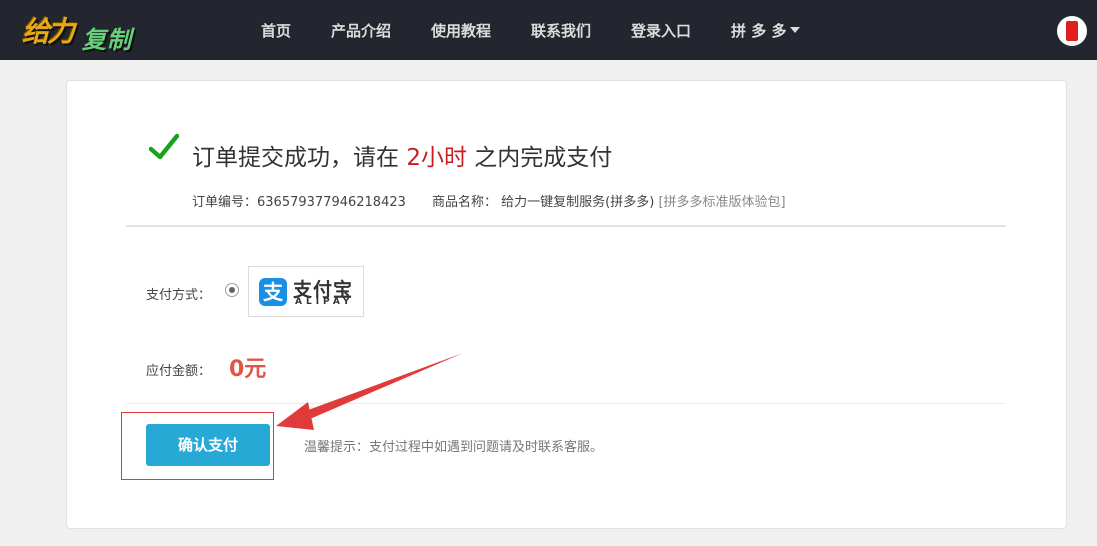 The width and height of the screenshot is (1097, 546). I want to click on logo-text-secondary: 复制, so click(107, 40).